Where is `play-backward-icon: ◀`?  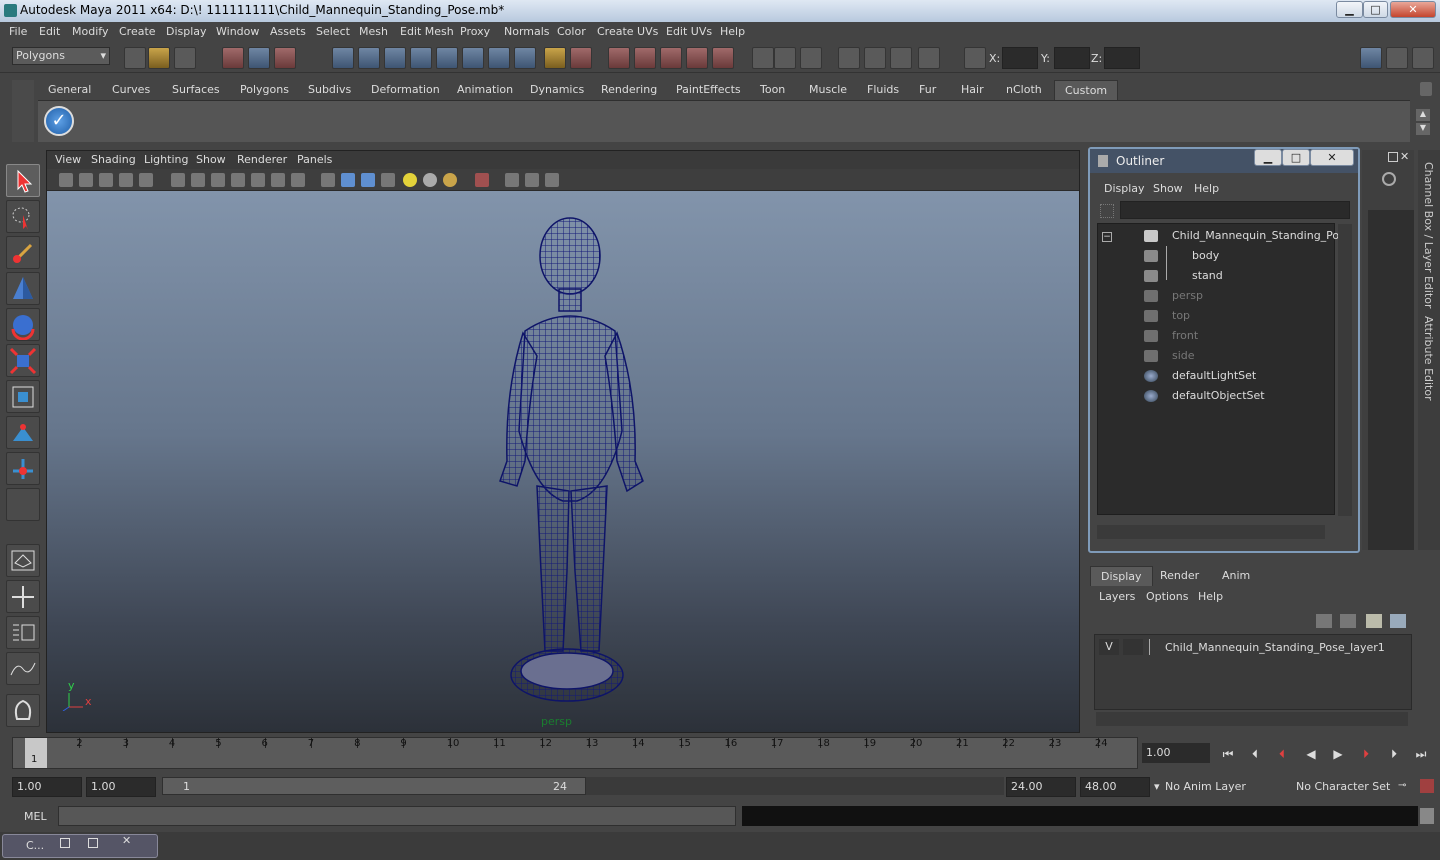 play-backward-icon: ◀ is located at coordinates (1311, 754).